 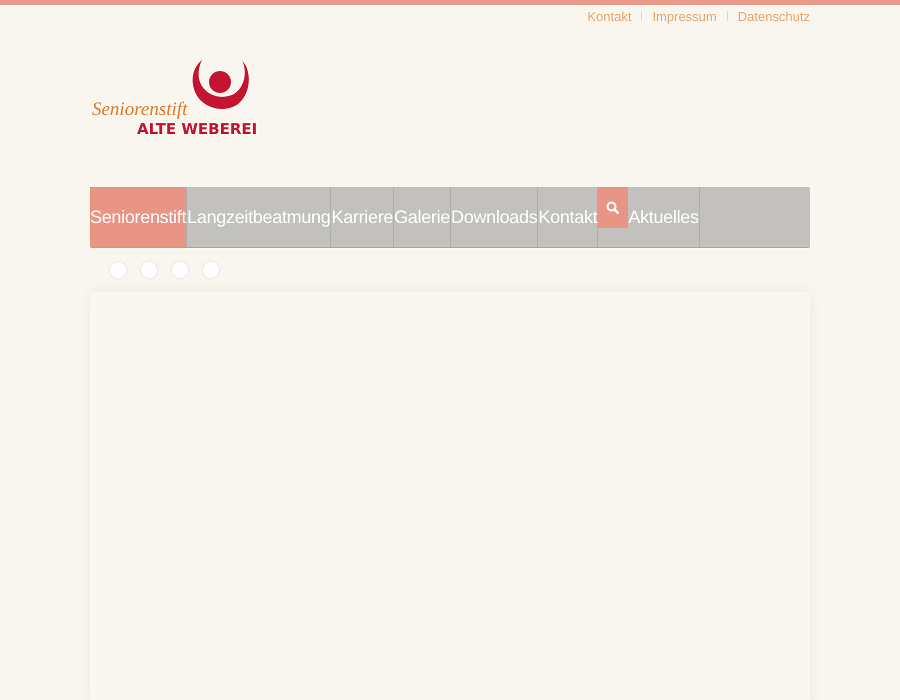 I want to click on search-icon, so click(x=613, y=207).